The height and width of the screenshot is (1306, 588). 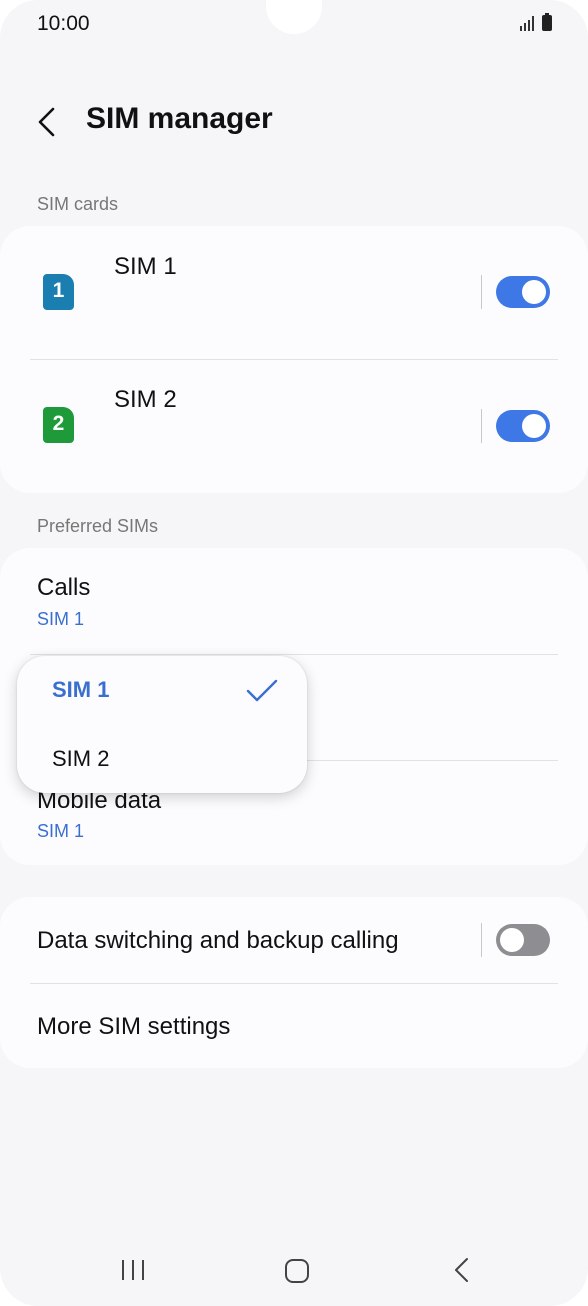 What do you see at coordinates (179, 118) in the screenshot?
I see `page-title: SIM manager` at bounding box center [179, 118].